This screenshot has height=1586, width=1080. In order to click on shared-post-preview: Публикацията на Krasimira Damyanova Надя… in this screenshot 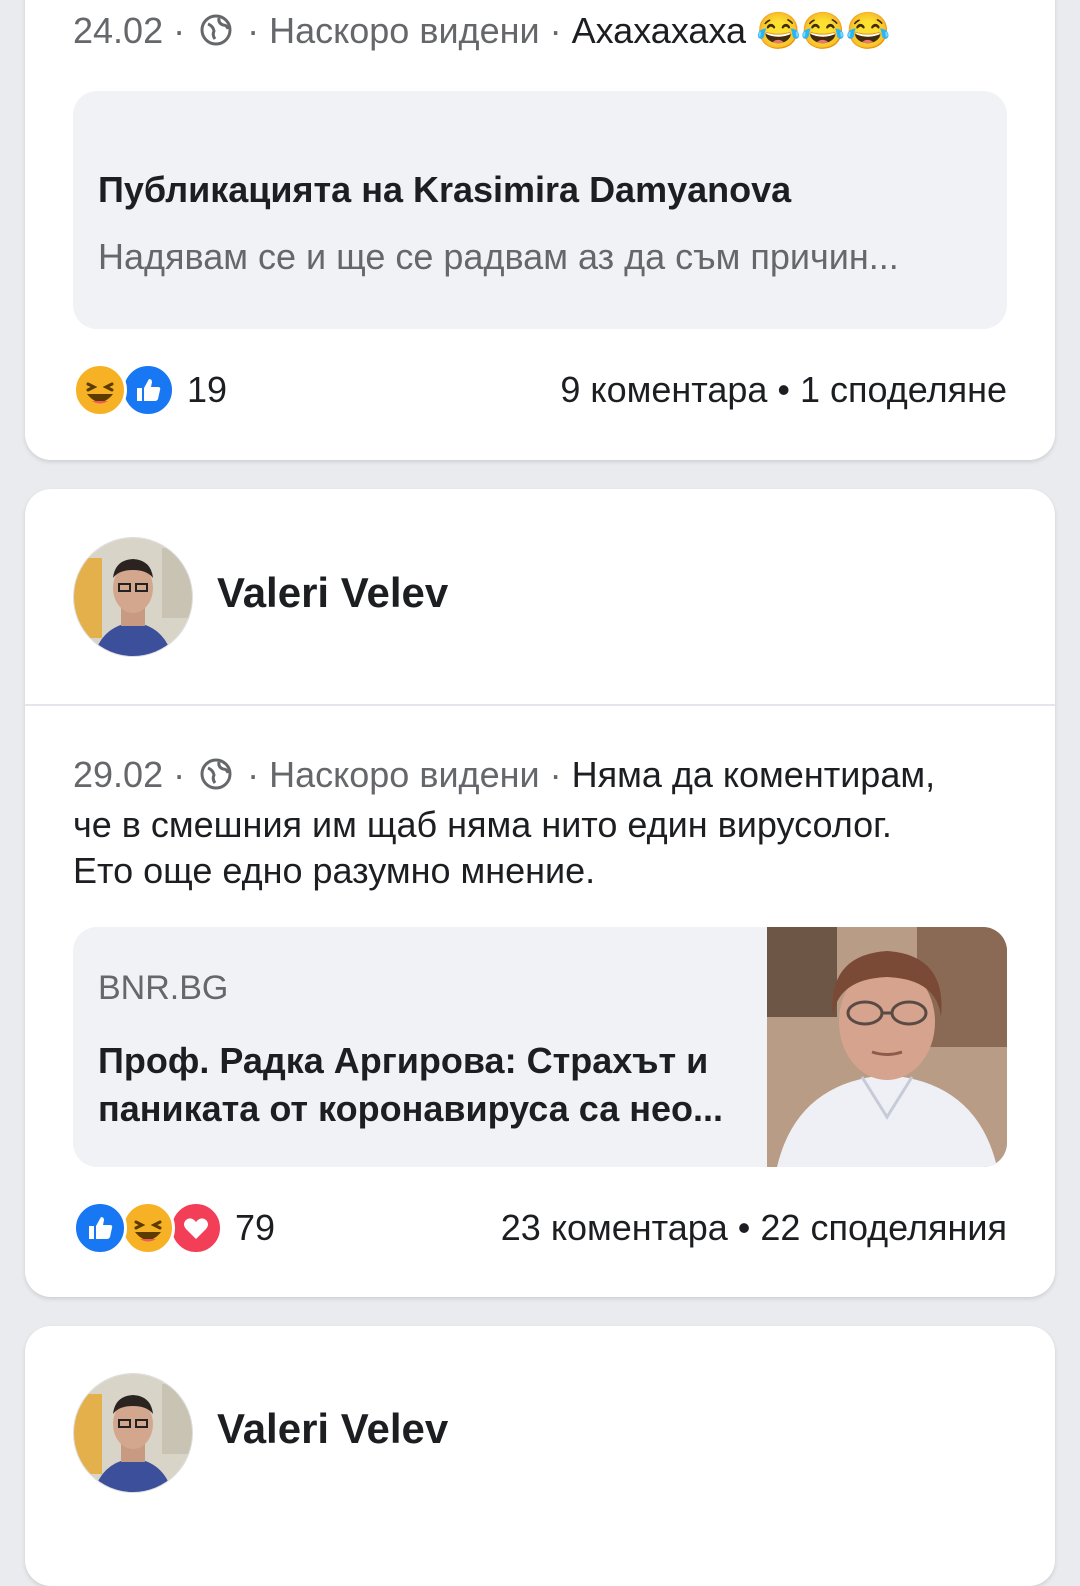, I will do `click(540, 210)`.